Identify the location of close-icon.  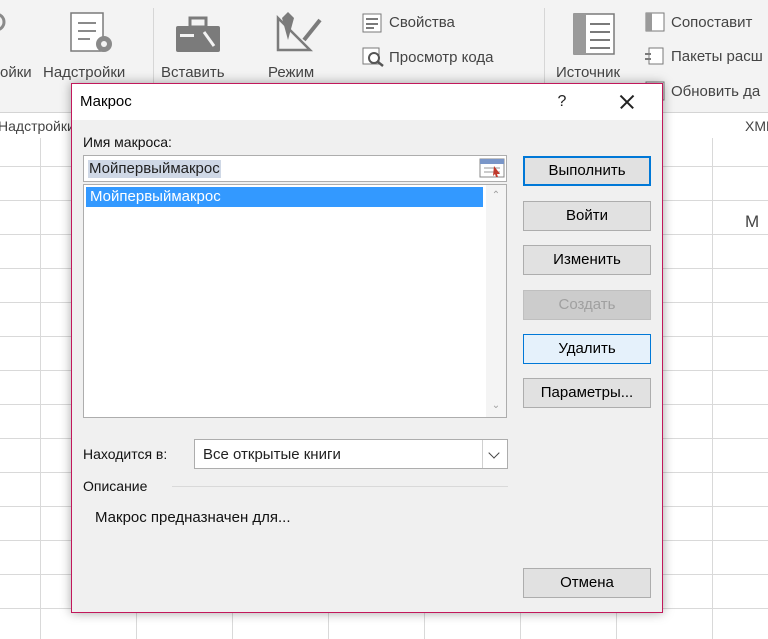
(627, 102).